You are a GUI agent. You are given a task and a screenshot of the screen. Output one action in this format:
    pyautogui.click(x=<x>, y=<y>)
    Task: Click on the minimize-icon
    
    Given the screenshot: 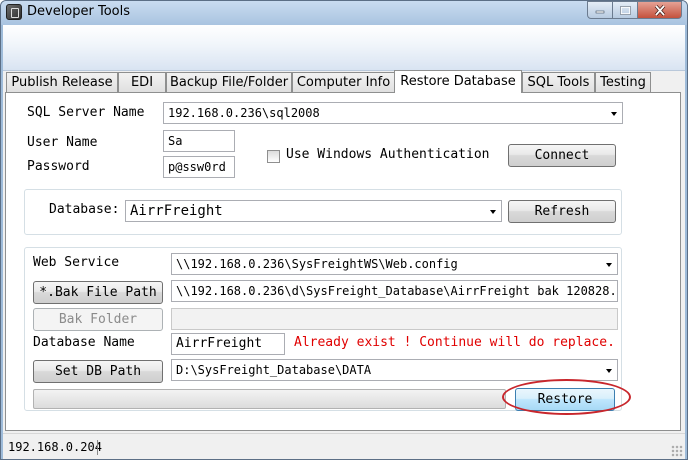 What is the action you would take?
    pyautogui.click(x=600, y=12)
    